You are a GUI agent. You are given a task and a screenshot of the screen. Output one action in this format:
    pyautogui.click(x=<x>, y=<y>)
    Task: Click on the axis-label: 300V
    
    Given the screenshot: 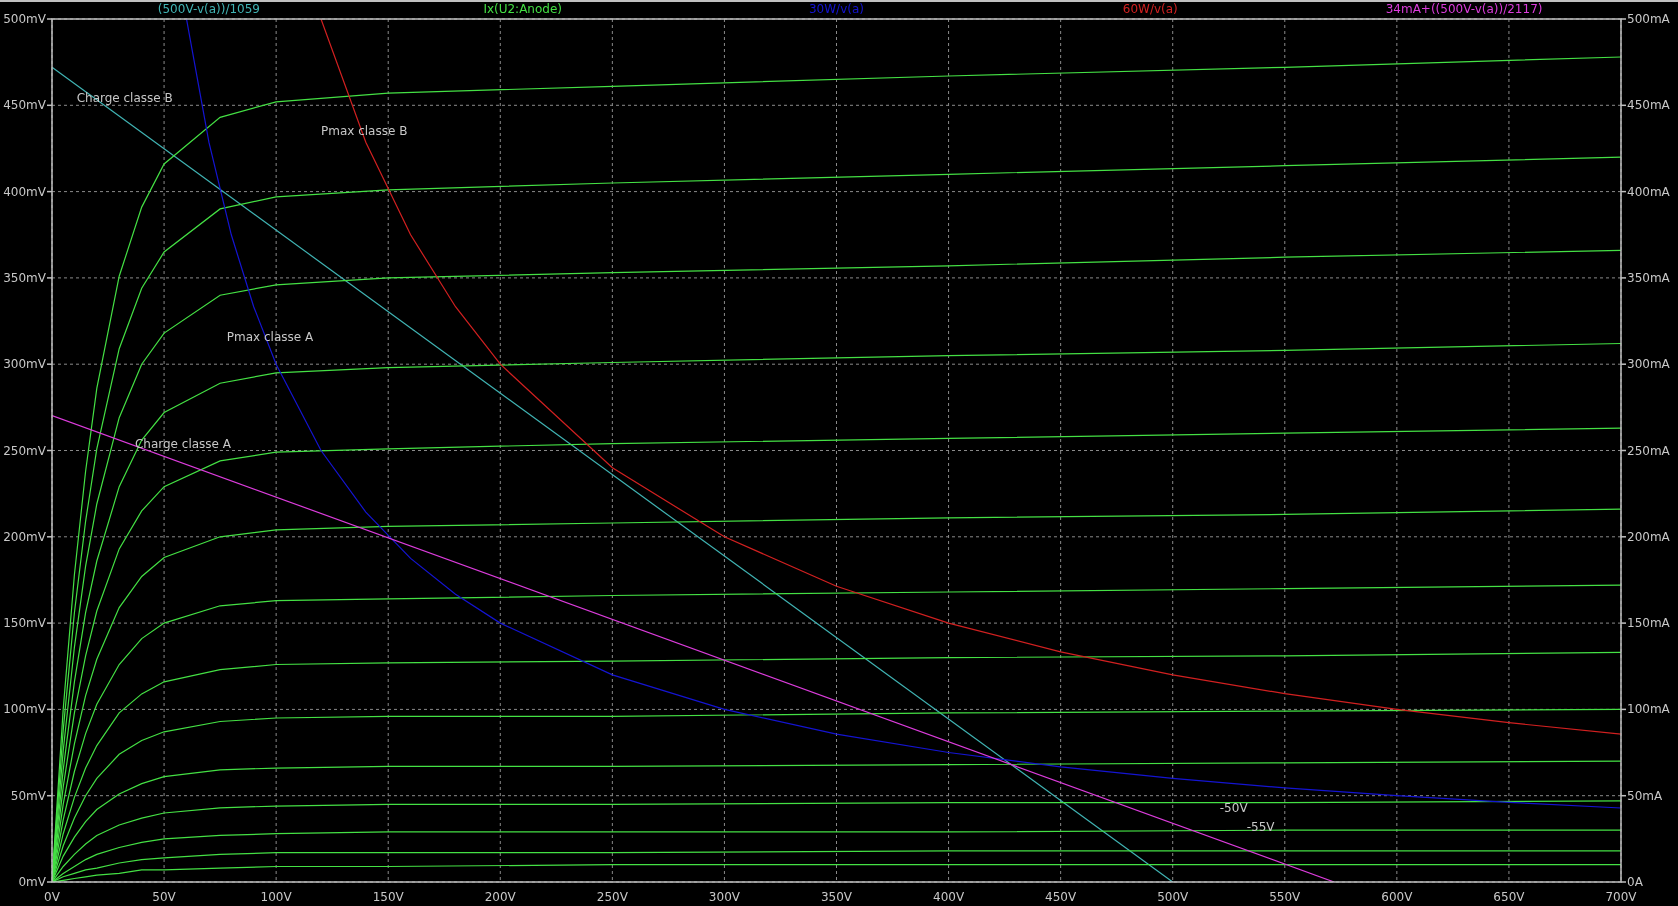 What is the action you would take?
    pyautogui.click(x=724, y=897)
    